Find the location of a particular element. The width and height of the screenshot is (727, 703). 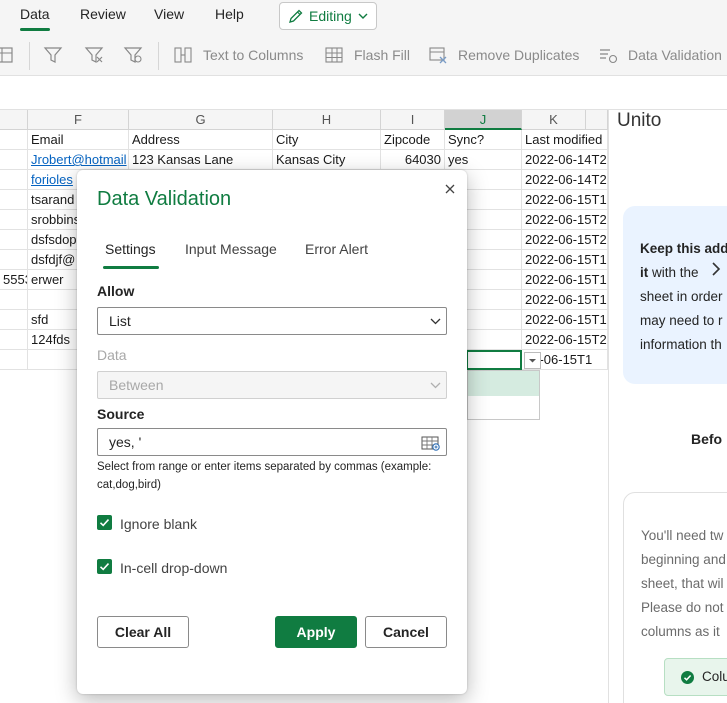

table-icon is located at coordinates (7, 55).